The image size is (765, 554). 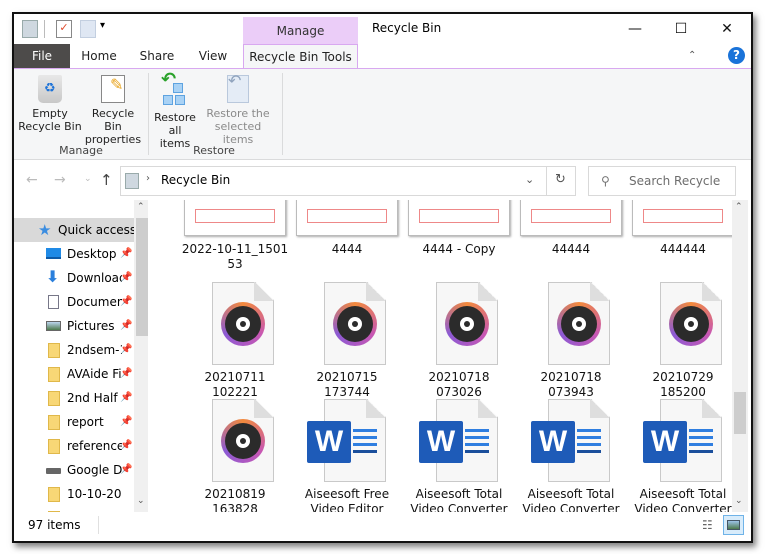 What do you see at coordinates (459, 499) in the screenshot?
I see `file-name: Aiseesoft Total Video Converter` at bounding box center [459, 499].